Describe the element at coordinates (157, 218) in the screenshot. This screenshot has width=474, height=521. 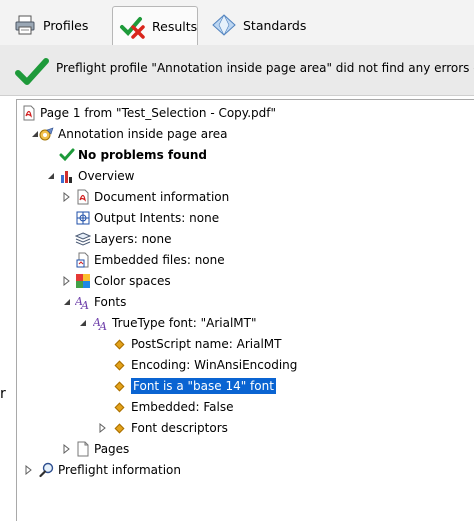
I see `tree-label-output-intents: Output Intents: none` at that location.